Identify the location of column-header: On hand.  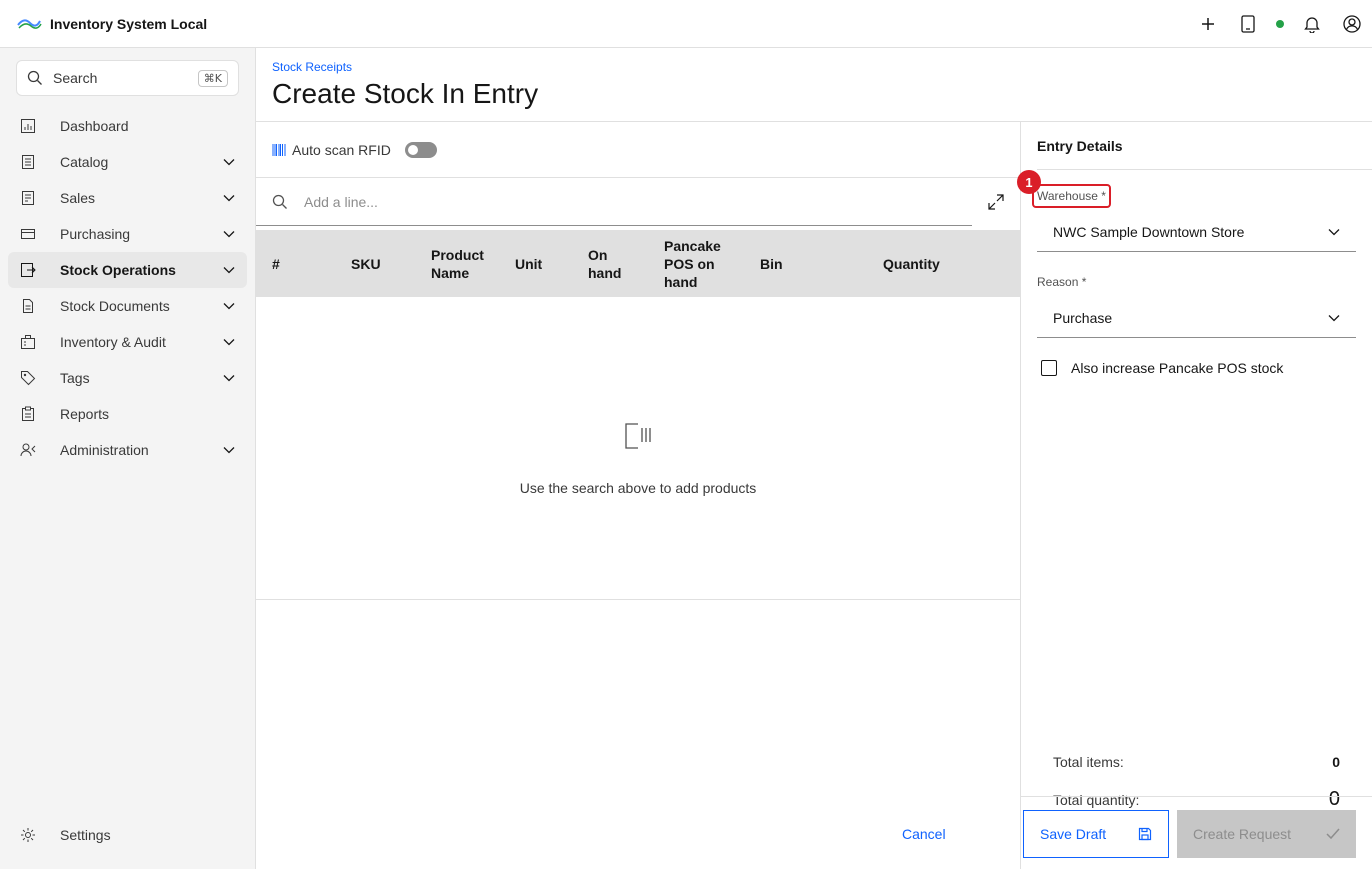
(613, 263).